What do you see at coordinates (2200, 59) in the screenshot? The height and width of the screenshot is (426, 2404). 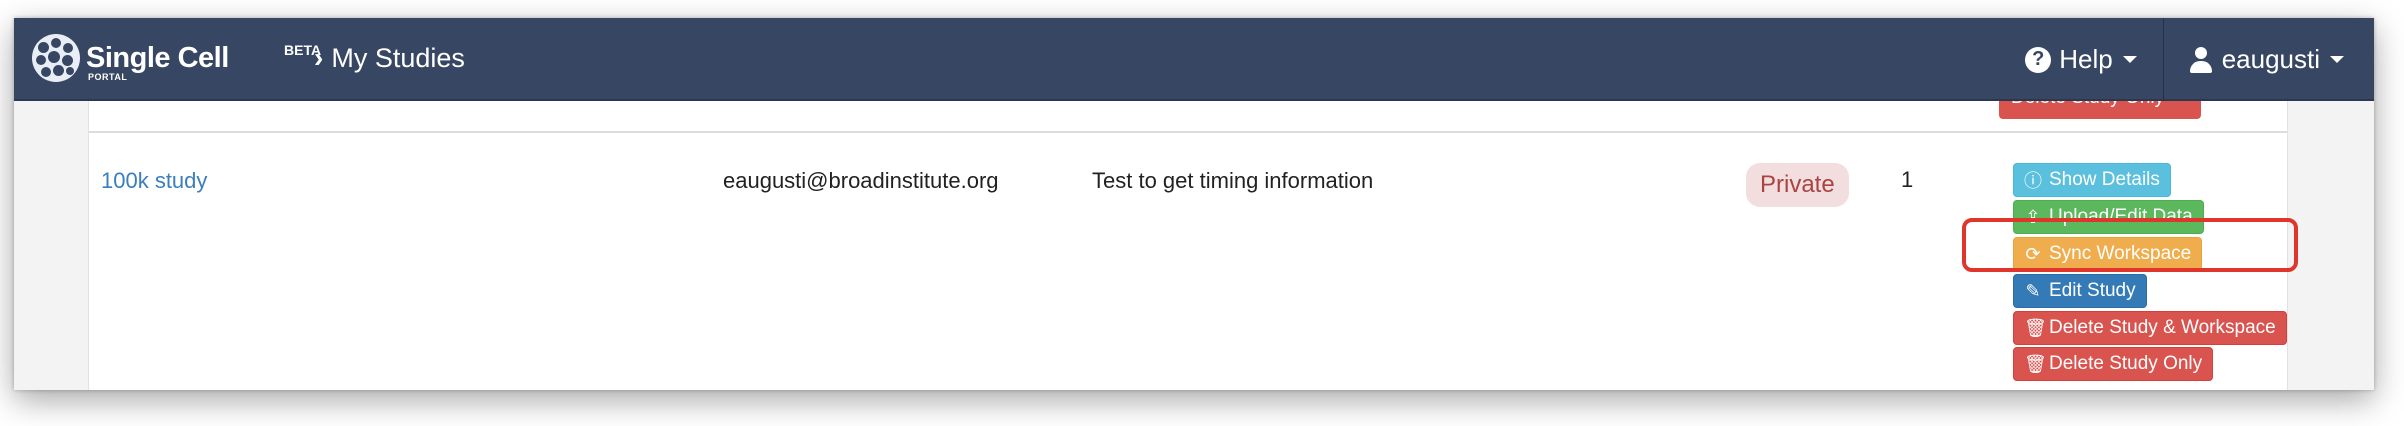 I see `user-icon` at bounding box center [2200, 59].